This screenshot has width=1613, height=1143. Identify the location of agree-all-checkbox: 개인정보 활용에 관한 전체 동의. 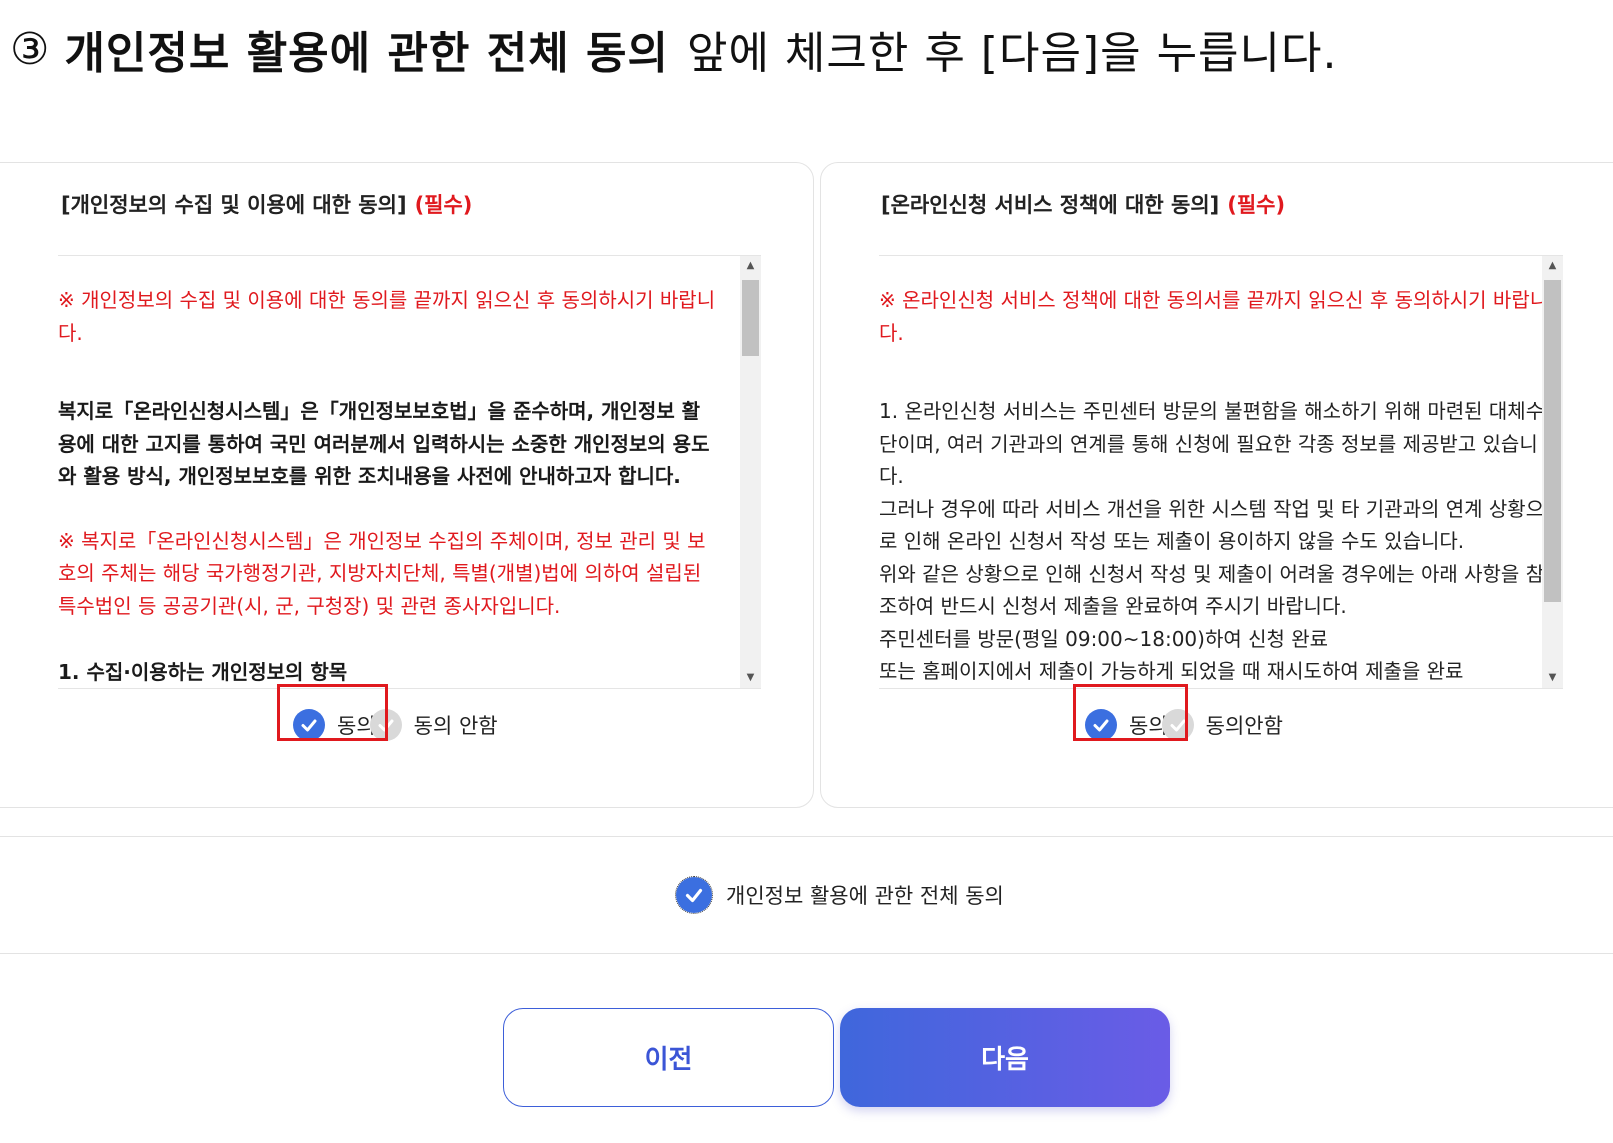
(839, 895).